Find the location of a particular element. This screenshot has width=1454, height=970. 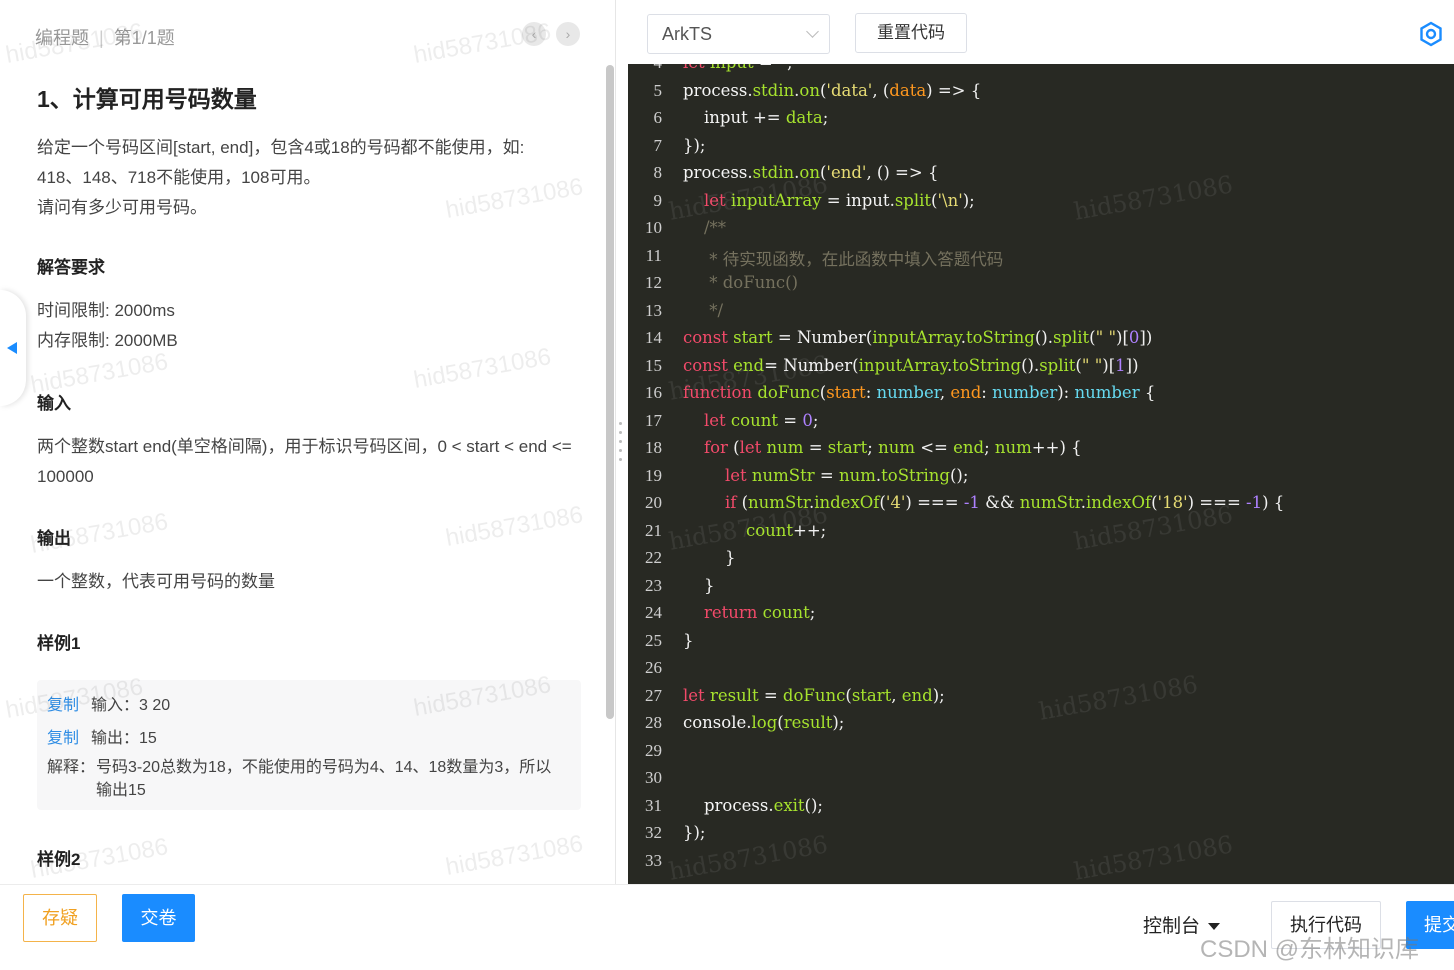

language-select: ArkTS is located at coordinates (738, 34).